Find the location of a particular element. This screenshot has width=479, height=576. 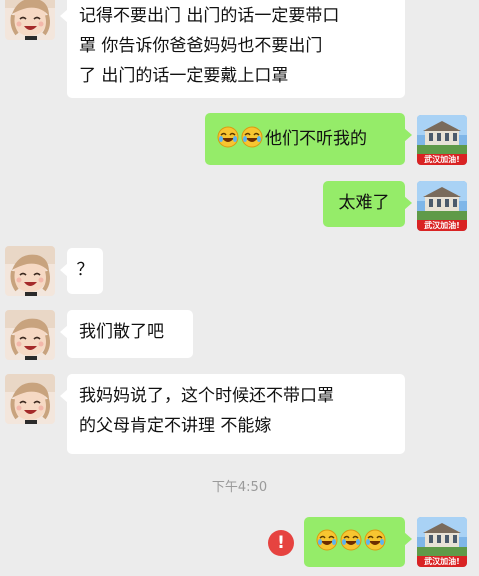

message-bubble-incoming: ？ is located at coordinates (81, 271).